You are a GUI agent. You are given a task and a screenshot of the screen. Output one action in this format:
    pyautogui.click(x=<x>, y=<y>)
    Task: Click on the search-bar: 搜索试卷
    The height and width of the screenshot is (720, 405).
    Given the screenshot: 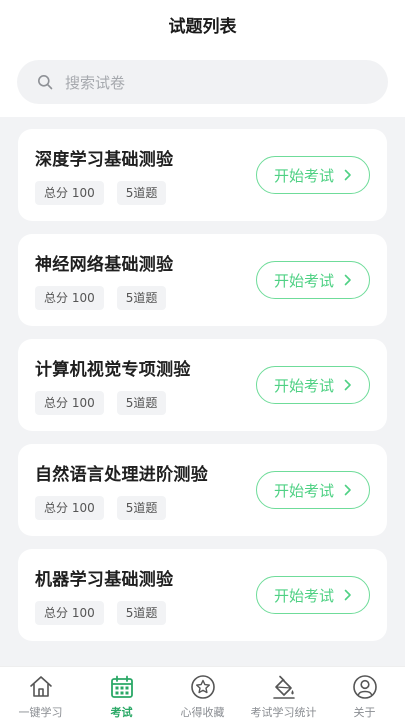 What is the action you would take?
    pyautogui.click(x=202, y=82)
    